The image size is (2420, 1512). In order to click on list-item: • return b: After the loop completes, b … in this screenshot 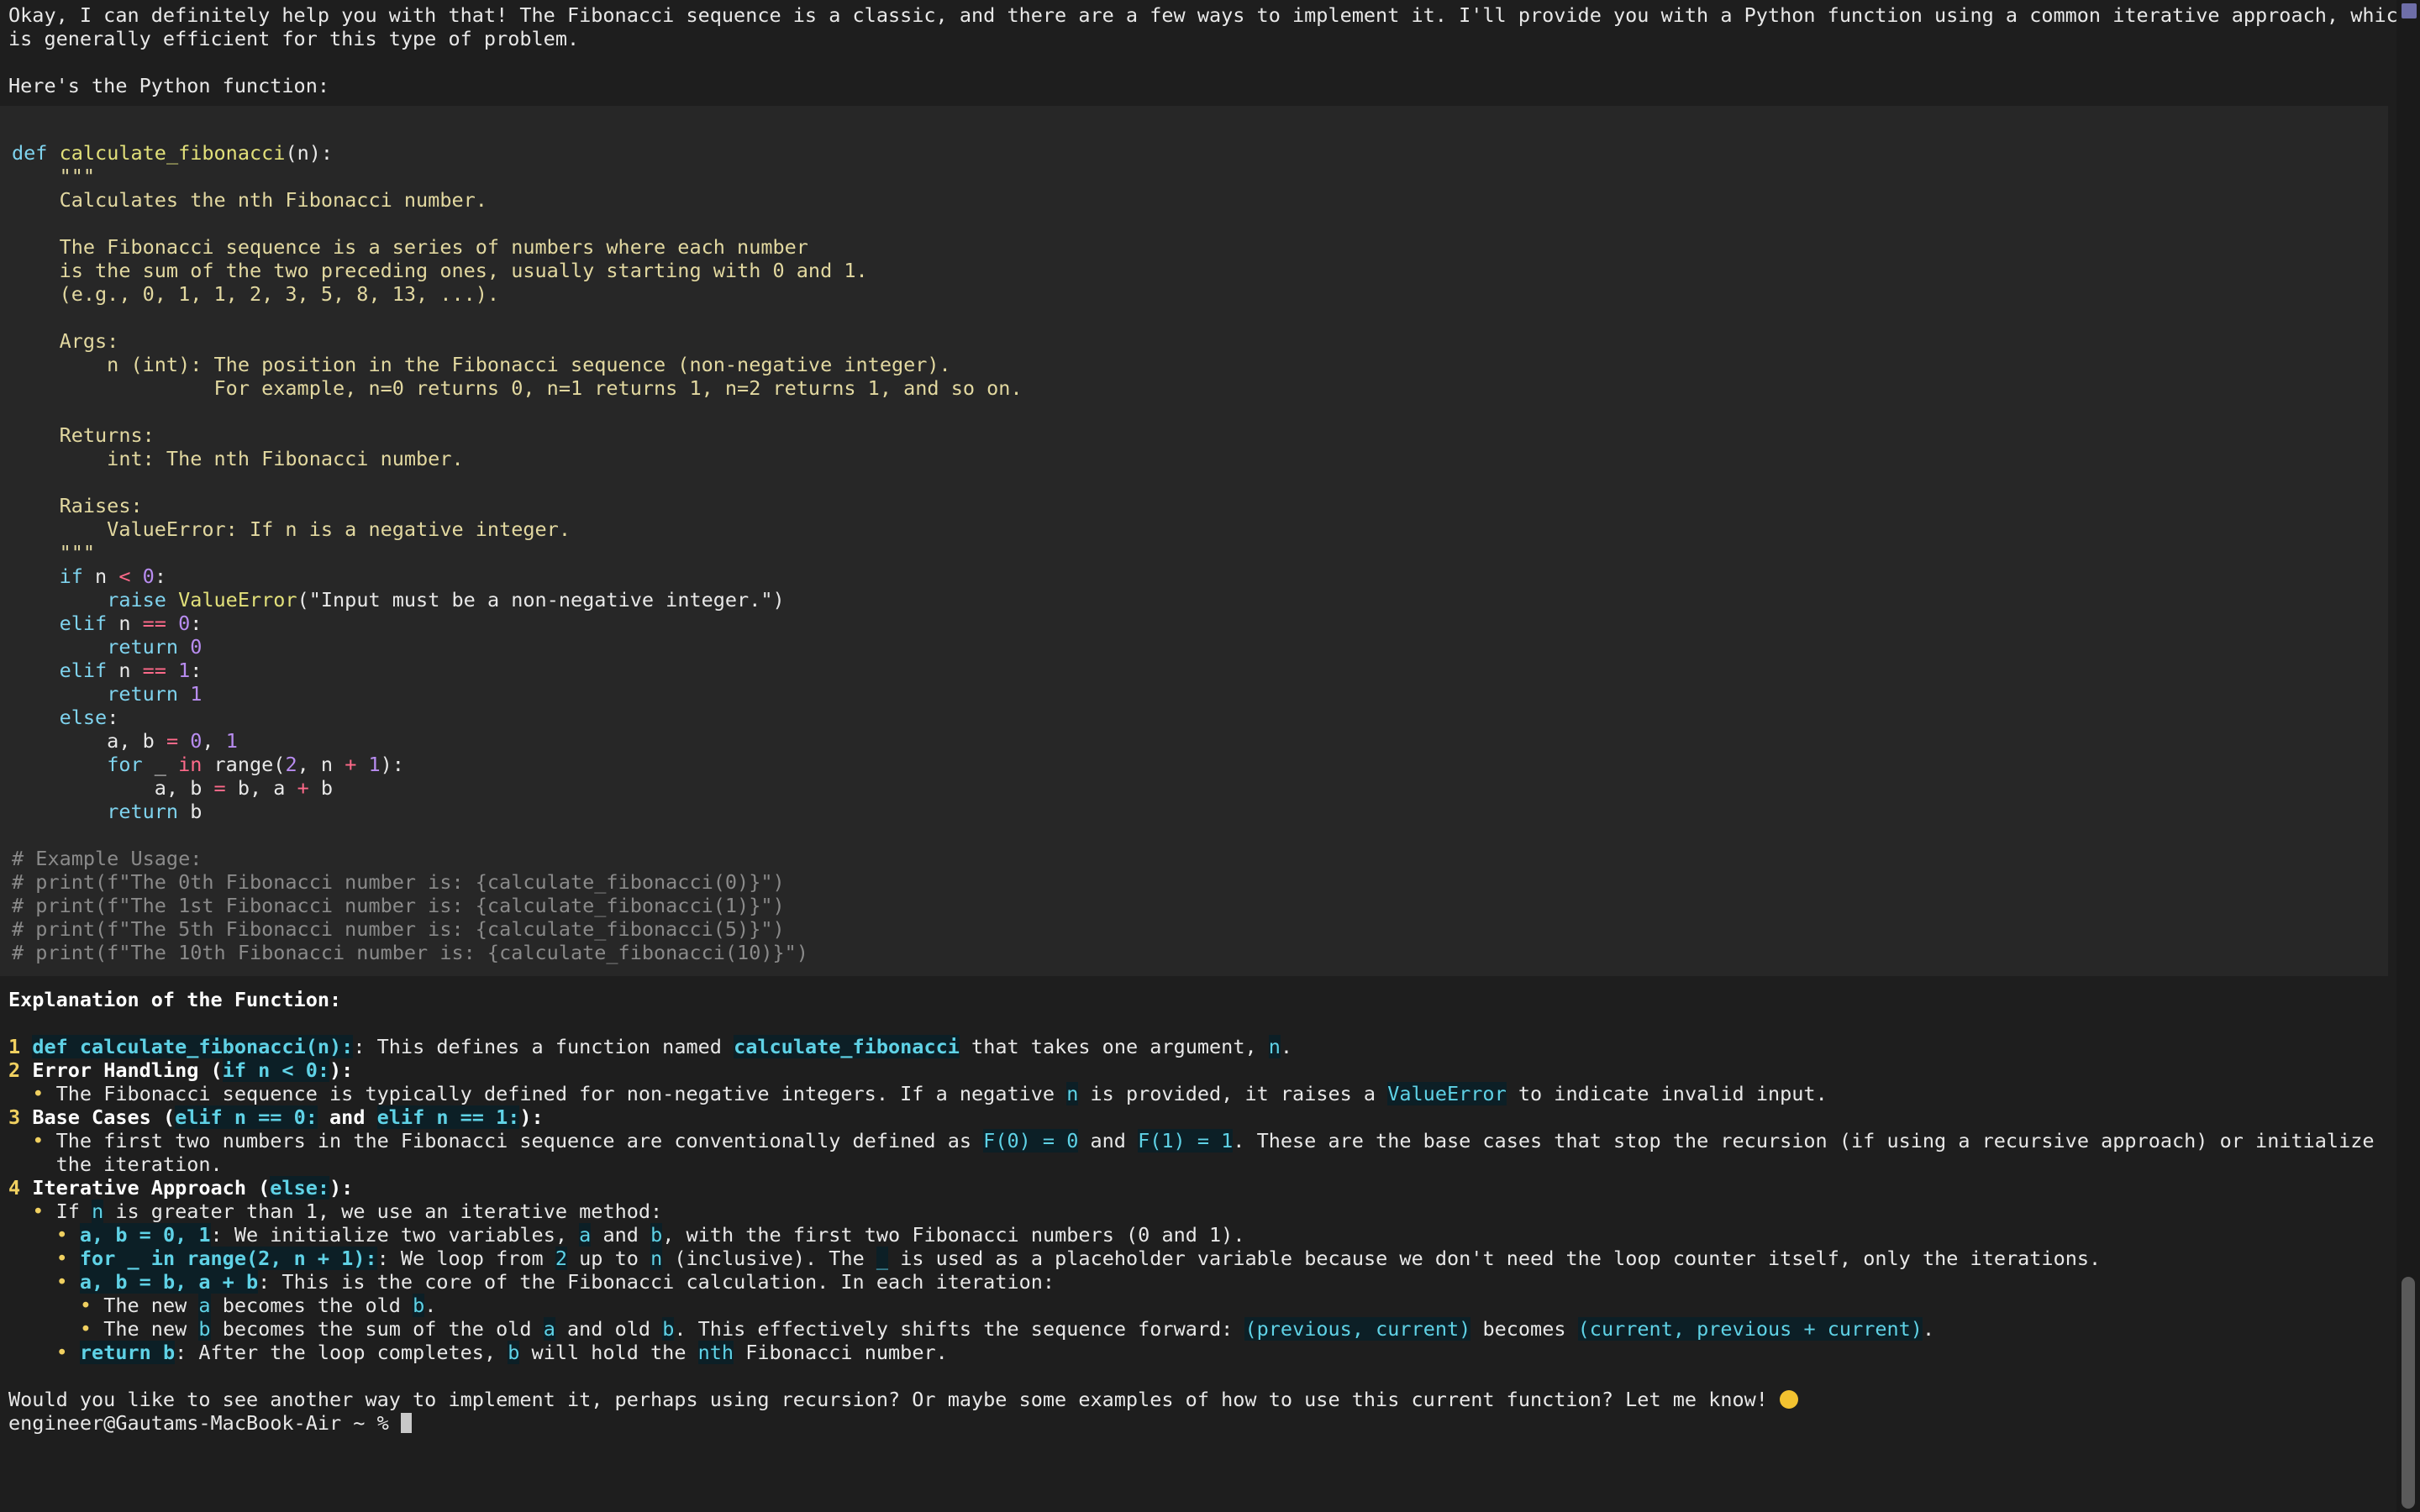, I will do `click(501, 1352)`.